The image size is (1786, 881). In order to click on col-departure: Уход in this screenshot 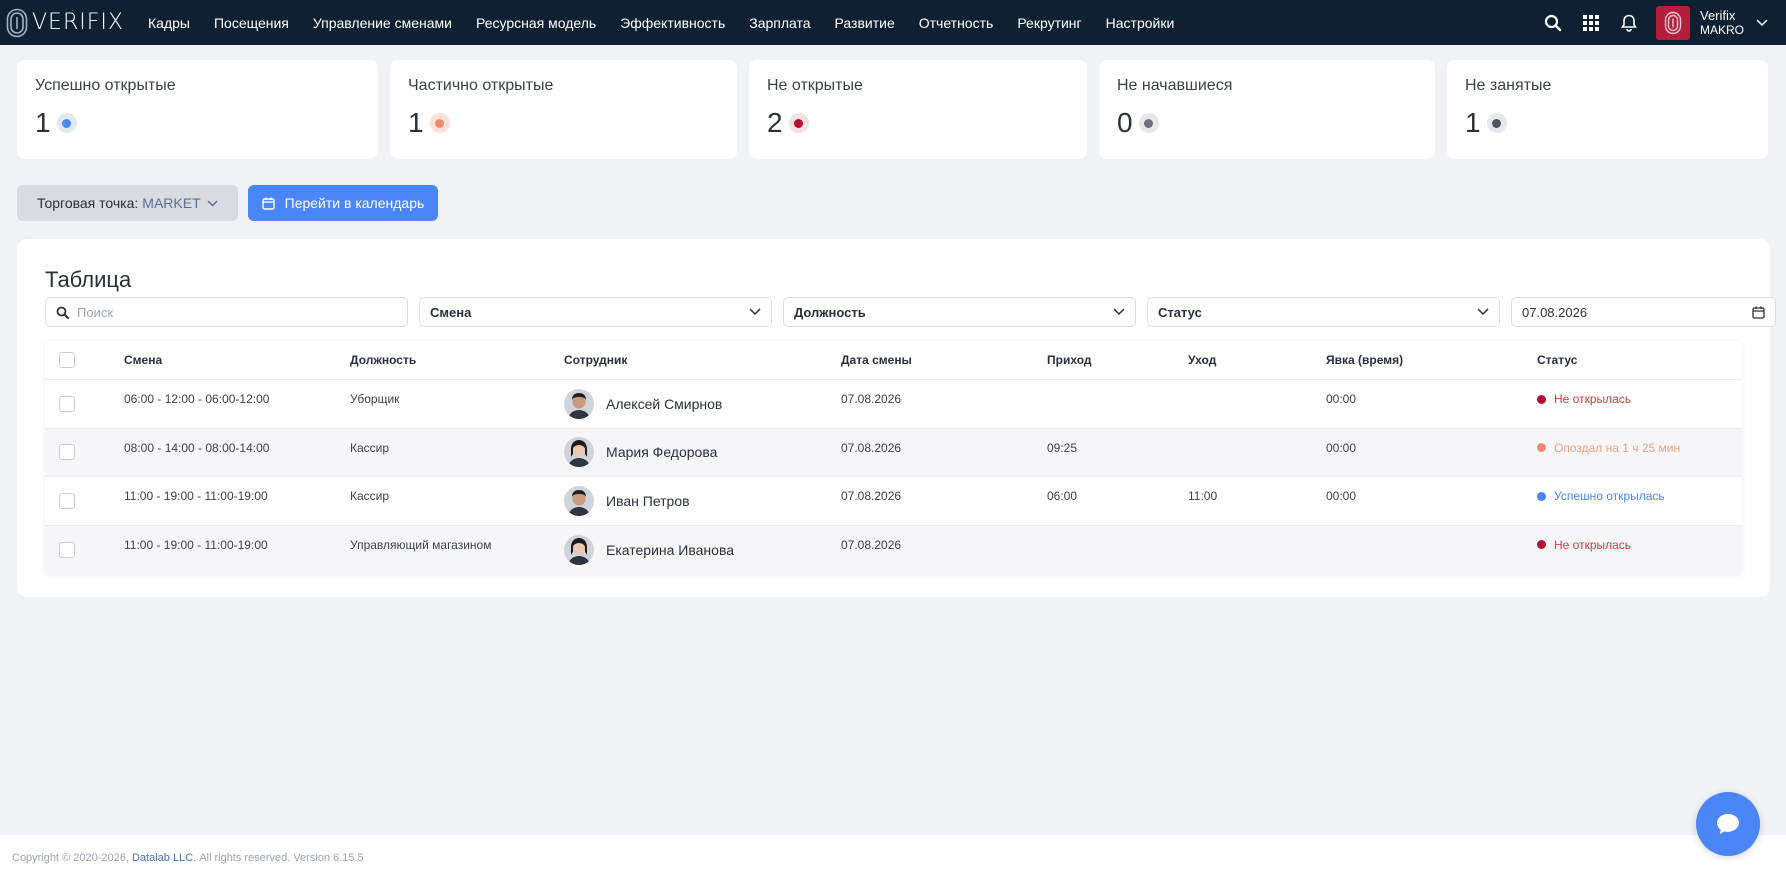, I will do `click(1202, 360)`.